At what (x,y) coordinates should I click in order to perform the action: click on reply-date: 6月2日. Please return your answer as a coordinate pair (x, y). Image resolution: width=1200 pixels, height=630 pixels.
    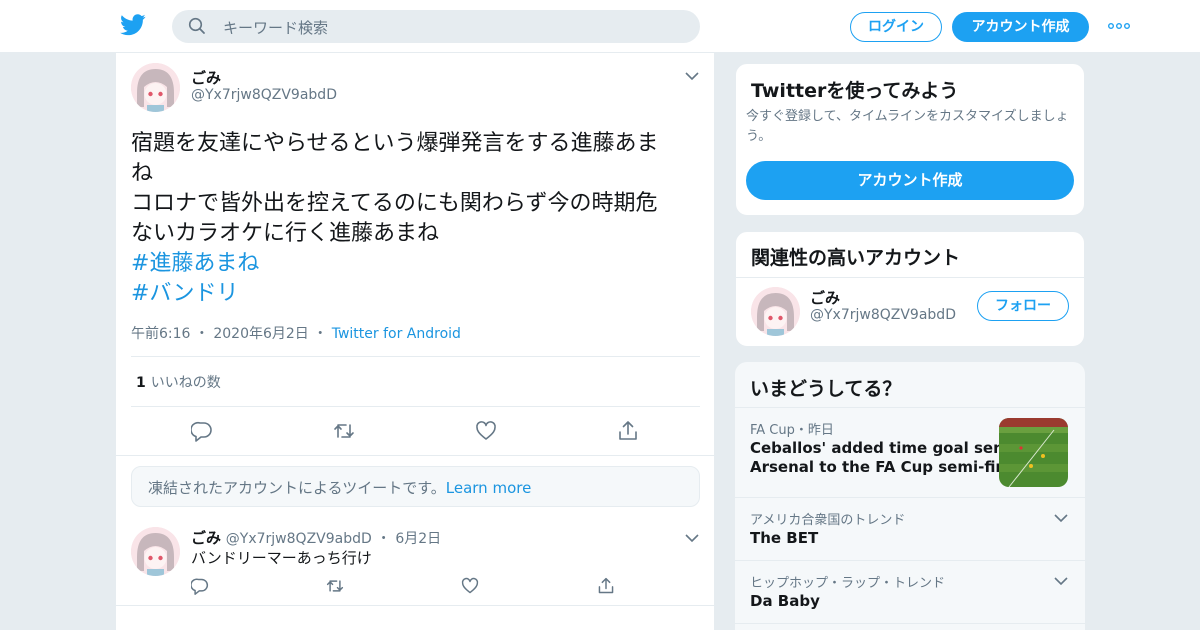
    Looking at the image, I should click on (418, 539).